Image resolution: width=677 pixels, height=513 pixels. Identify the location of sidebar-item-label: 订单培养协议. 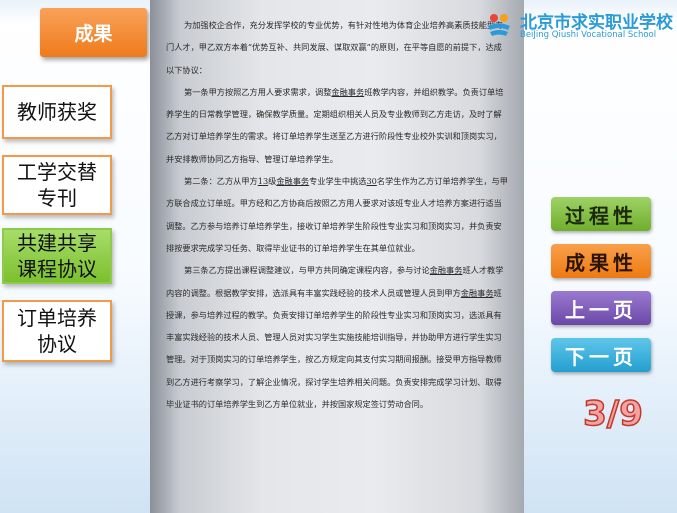
(57, 331).